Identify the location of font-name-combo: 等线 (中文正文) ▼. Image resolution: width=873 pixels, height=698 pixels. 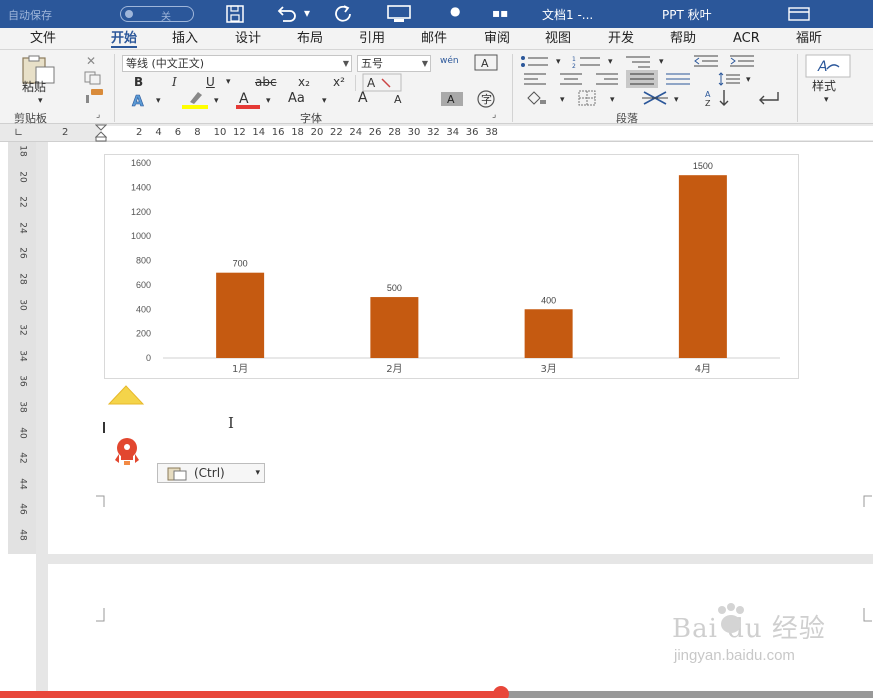
(237, 63).